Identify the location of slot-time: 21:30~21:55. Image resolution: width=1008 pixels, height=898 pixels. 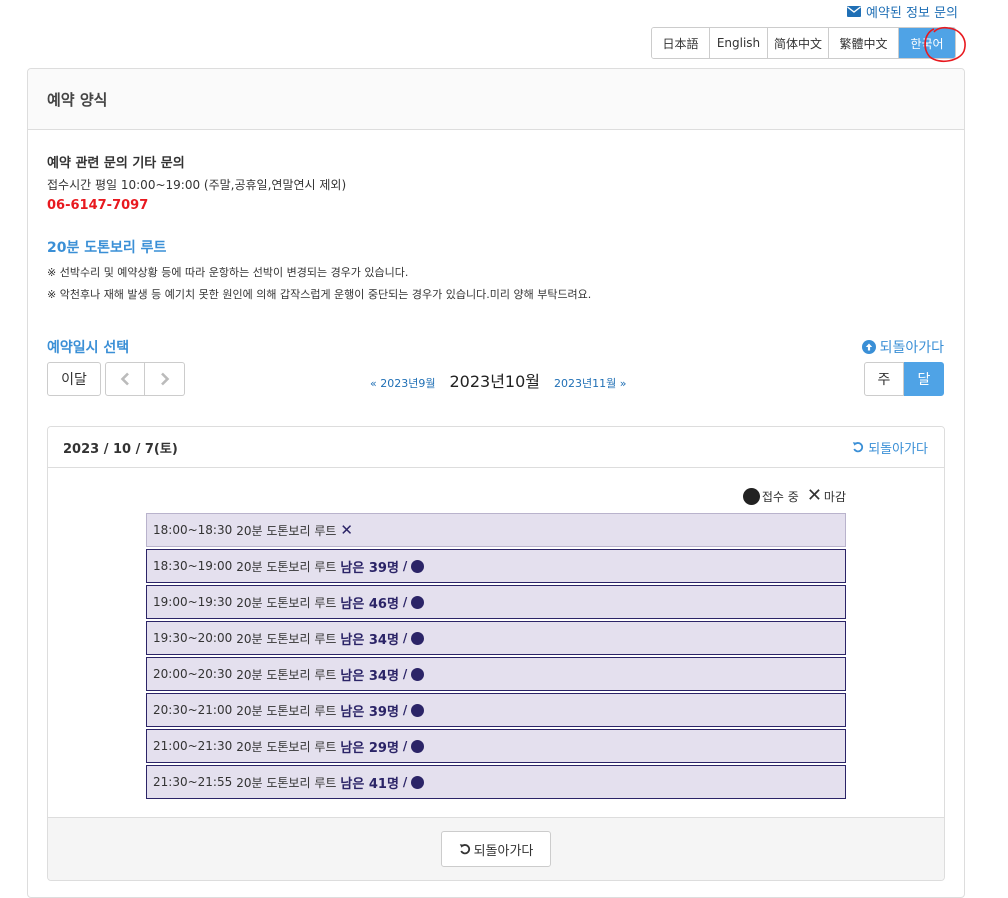
(193, 782).